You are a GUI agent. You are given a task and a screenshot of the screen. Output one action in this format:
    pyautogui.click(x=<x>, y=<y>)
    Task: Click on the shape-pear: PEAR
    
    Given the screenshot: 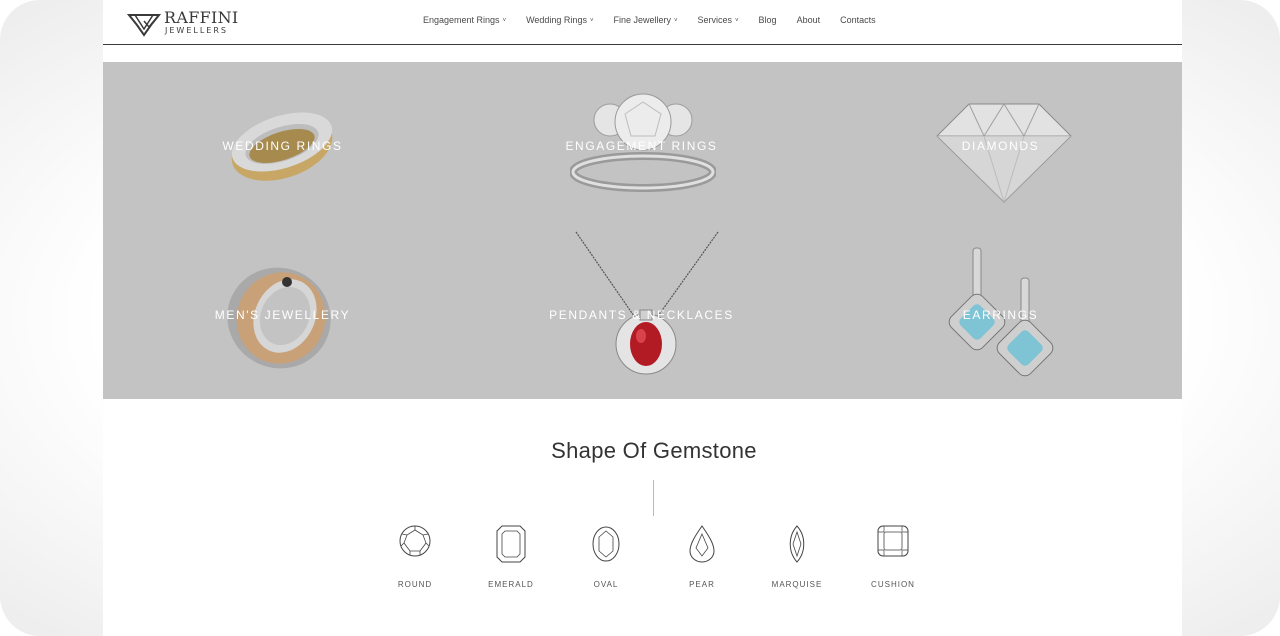 What is the action you would take?
    pyautogui.click(x=702, y=559)
    